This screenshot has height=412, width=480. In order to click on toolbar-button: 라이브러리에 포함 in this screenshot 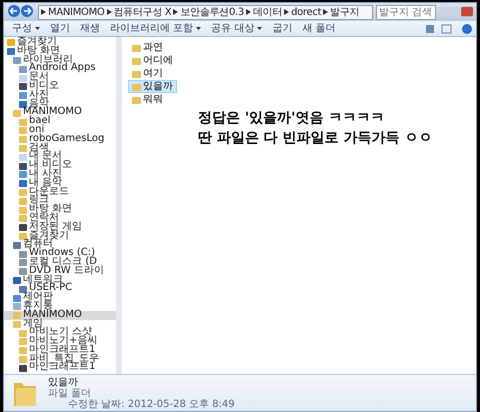, I will do `click(156, 28)`.